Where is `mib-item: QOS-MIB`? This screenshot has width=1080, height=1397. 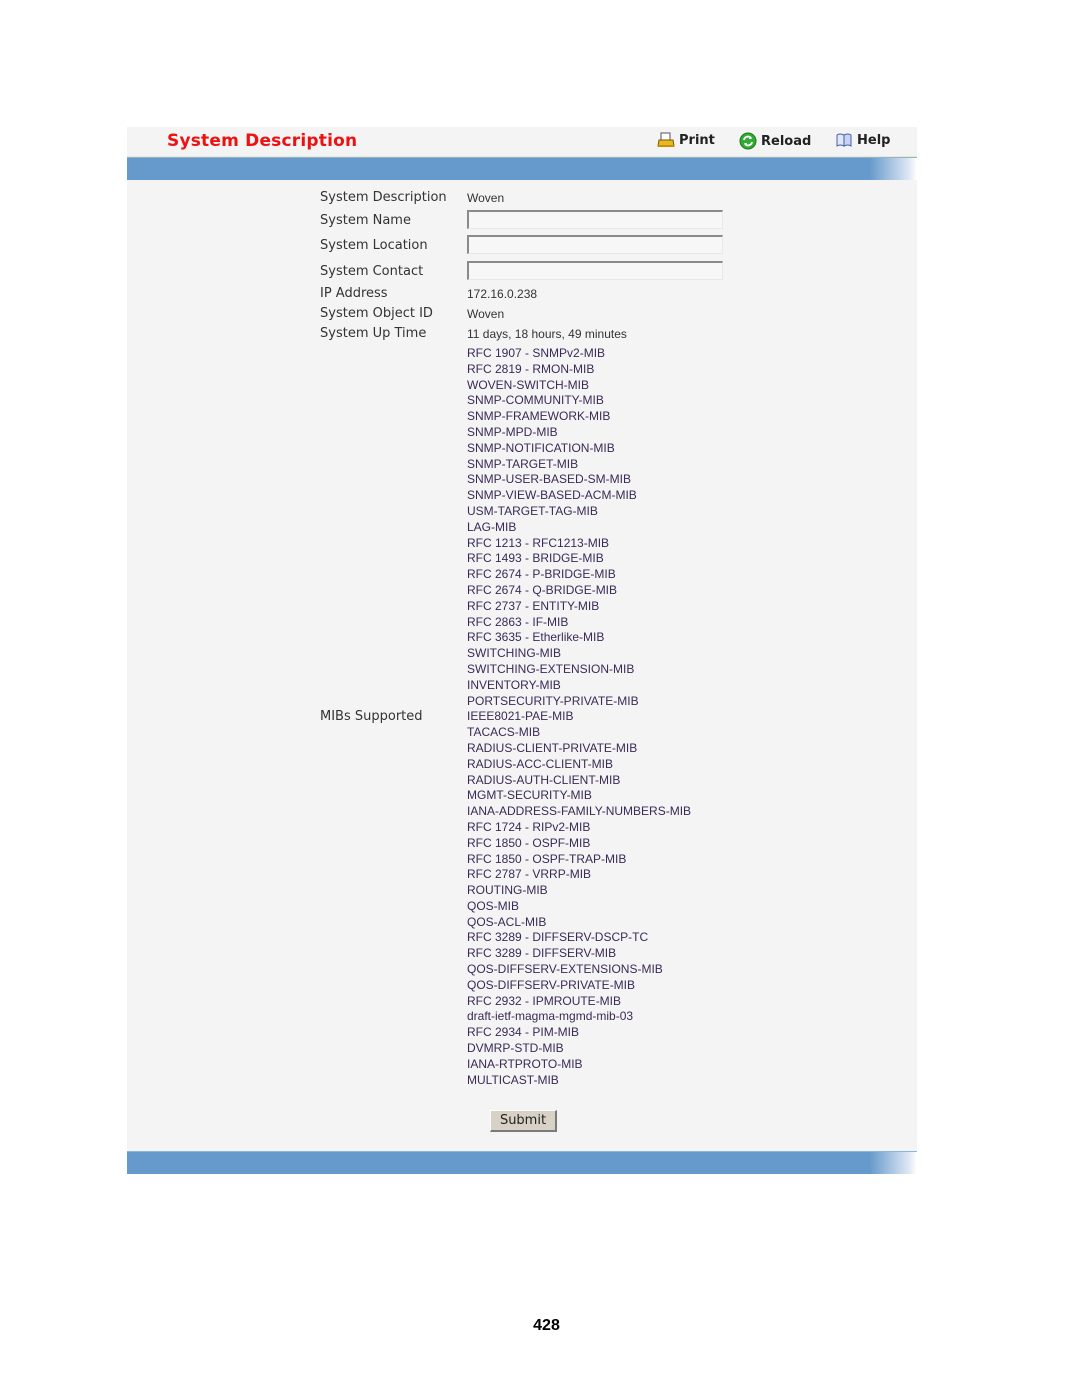
mib-item: QOS-MIB is located at coordinates (493, 905).